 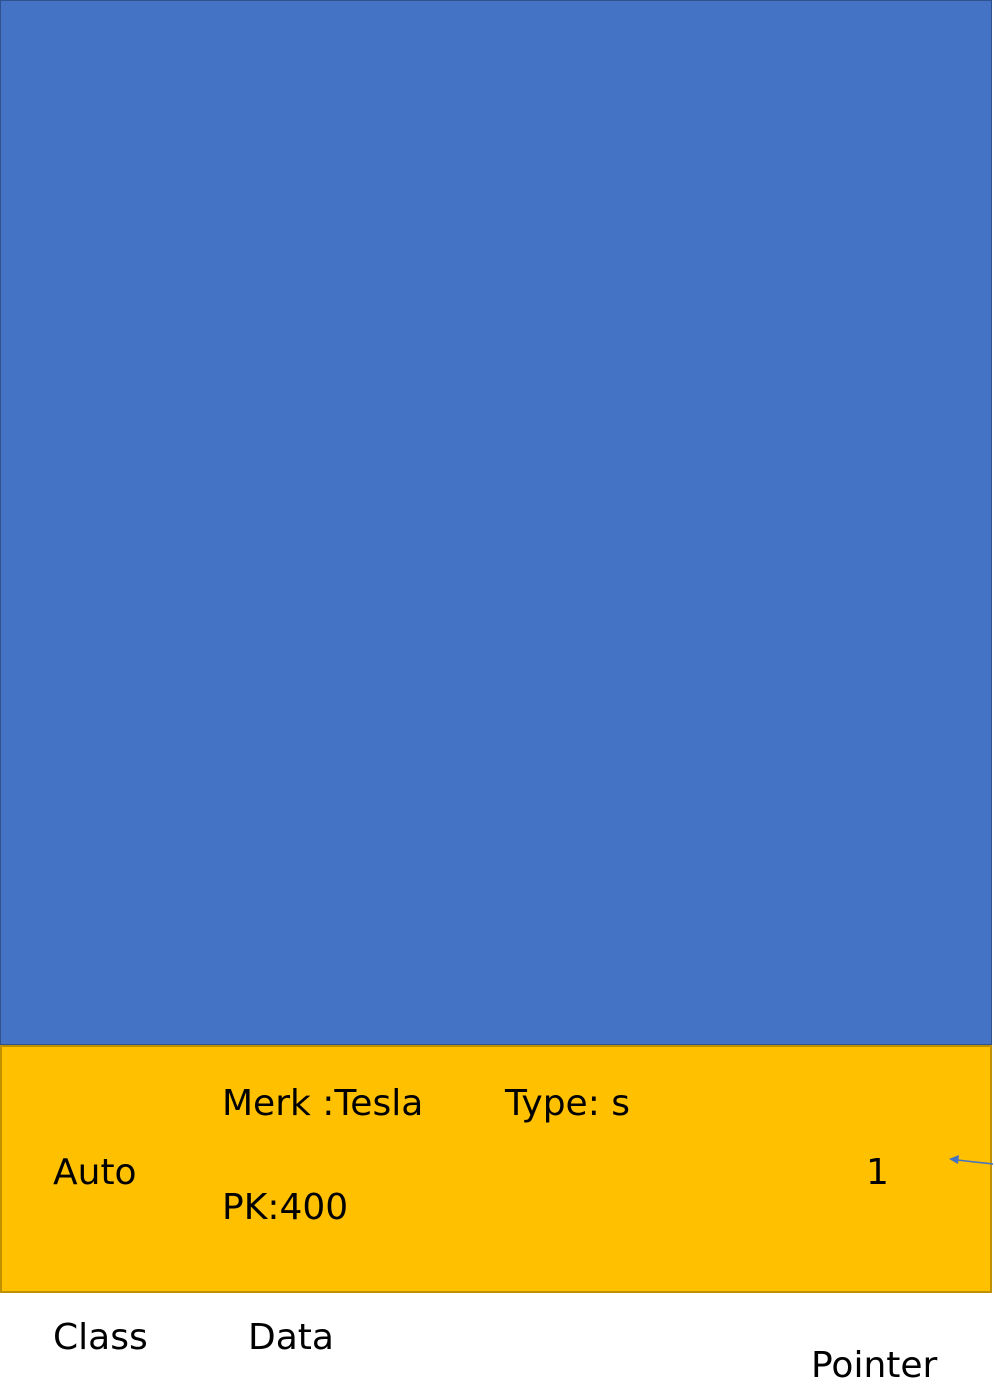 What do you see at coordinates (291, 1337) in the screenshot?
I see `data-label: Data` at bounding box center [291, 1337].